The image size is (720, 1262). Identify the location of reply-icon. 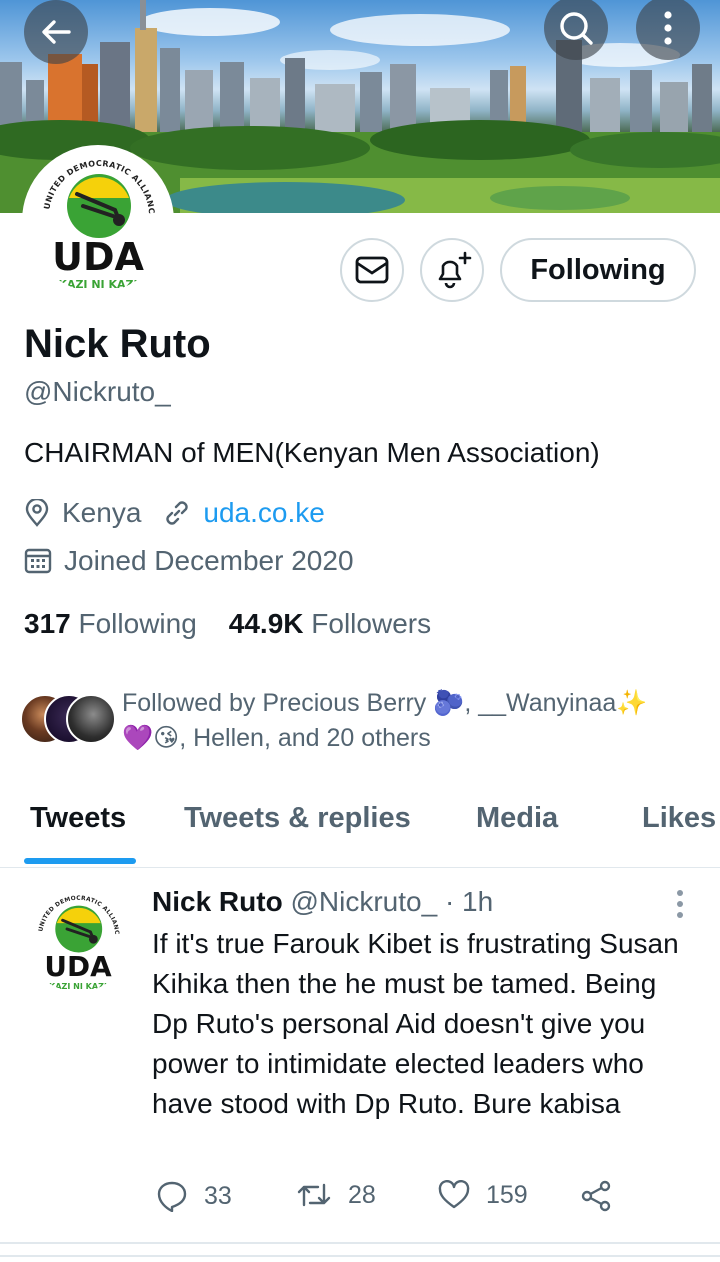
(172, 1196).